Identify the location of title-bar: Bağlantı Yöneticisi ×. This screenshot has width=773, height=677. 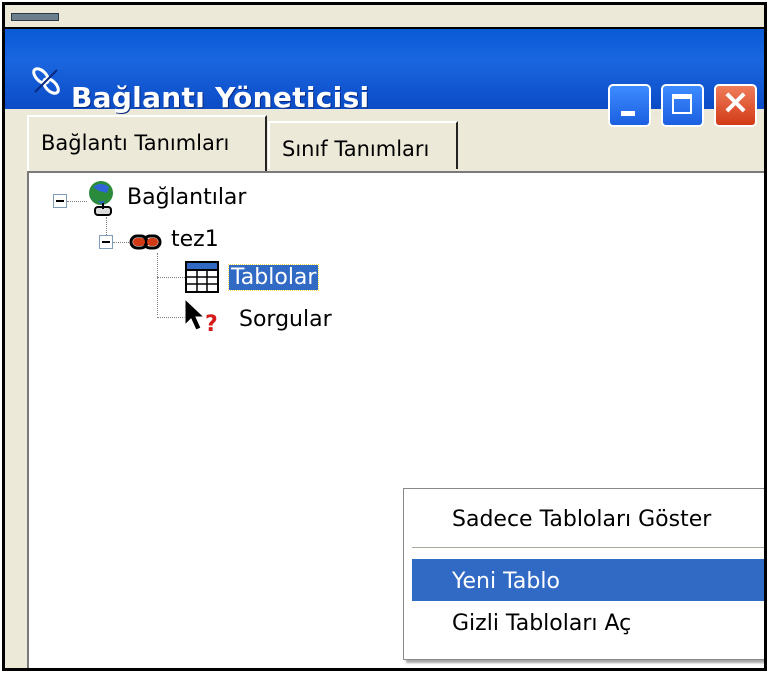
(384, 78).